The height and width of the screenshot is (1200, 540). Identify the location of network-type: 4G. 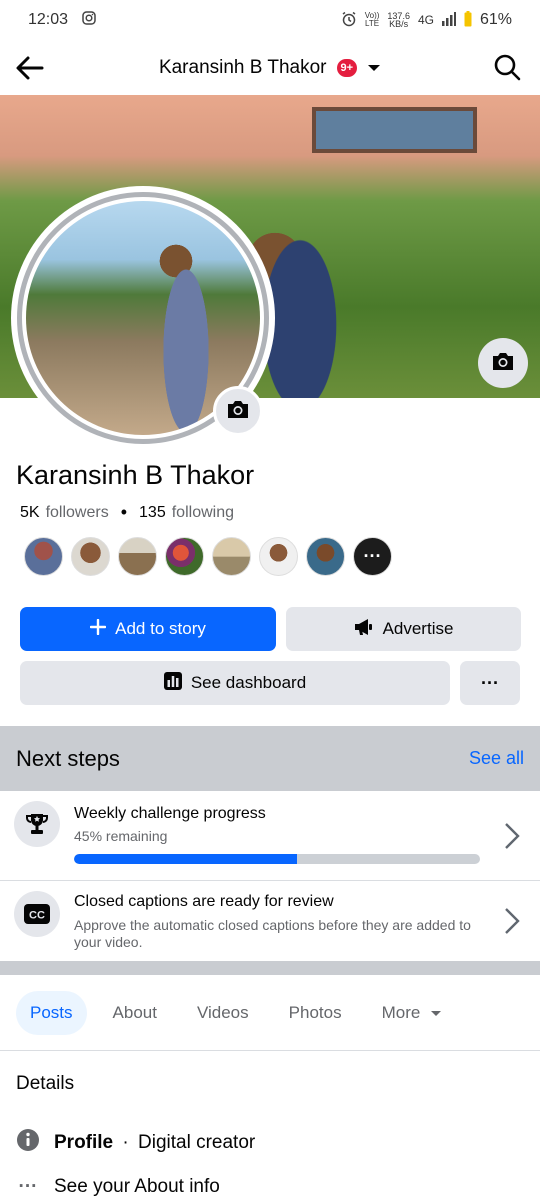
(425, 20).